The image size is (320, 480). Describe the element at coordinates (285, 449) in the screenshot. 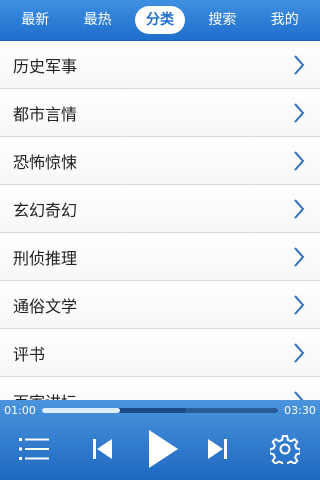

I see `gear-icon` at that location.